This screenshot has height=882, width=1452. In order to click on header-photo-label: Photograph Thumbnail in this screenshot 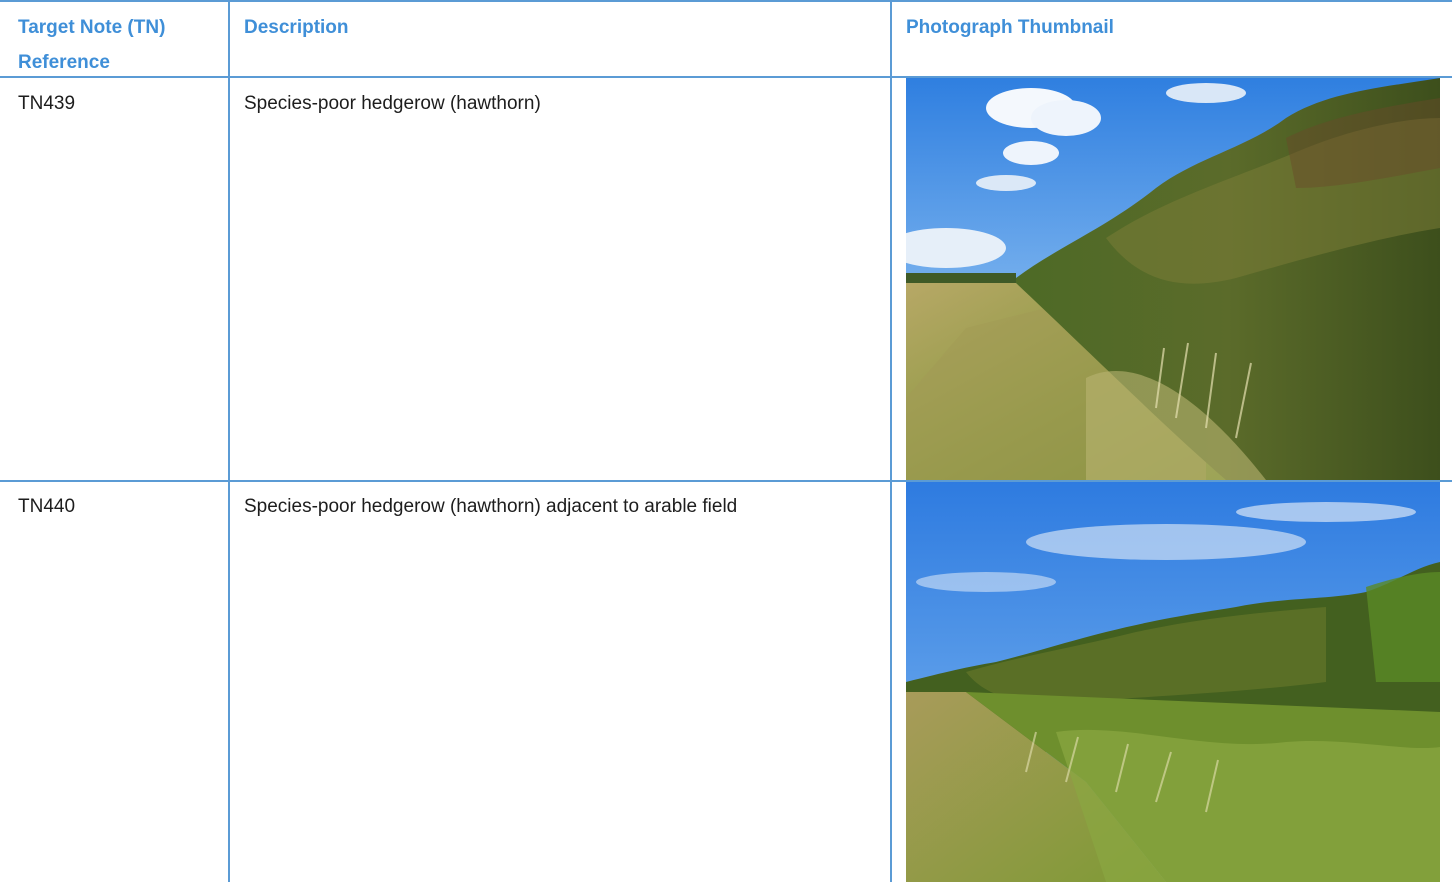, I will do `click(1010, 27)`.